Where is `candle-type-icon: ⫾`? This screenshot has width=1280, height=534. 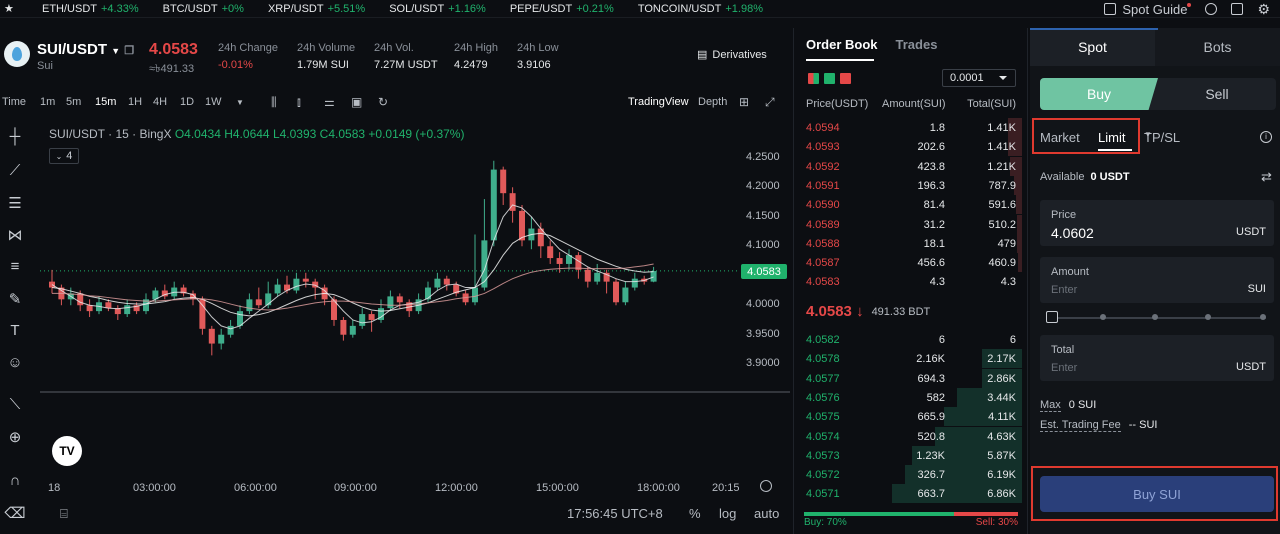 candle-type-icon: ⫾ is located at coordinates (299, 102).